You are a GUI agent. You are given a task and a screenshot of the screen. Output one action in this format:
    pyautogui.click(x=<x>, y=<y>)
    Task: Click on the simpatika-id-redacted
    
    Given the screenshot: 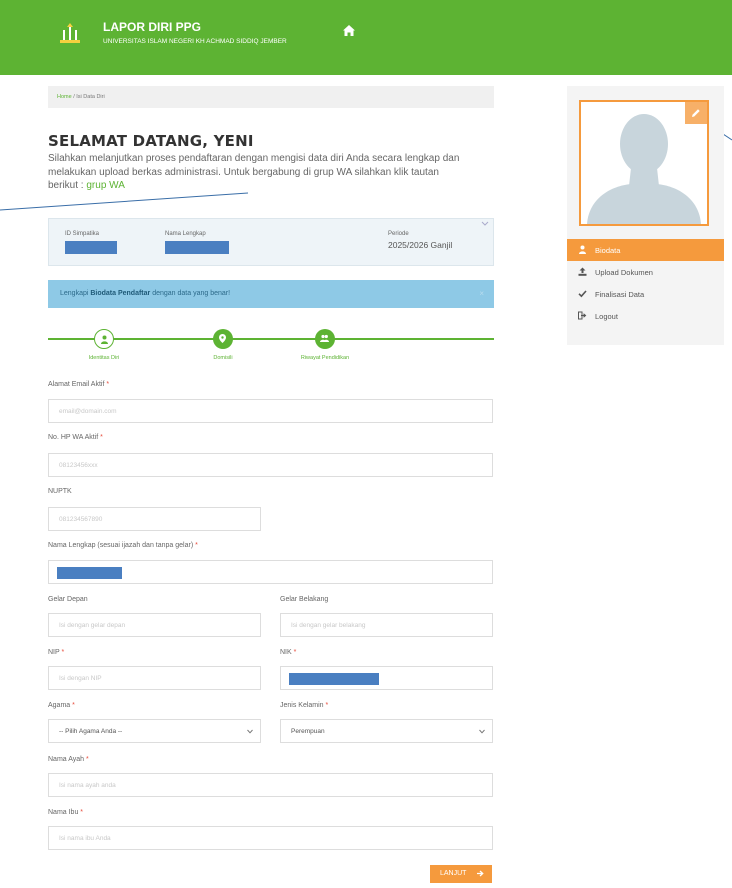 What is the action you would take?
    pyautogui.click(x=91, y=247)
    